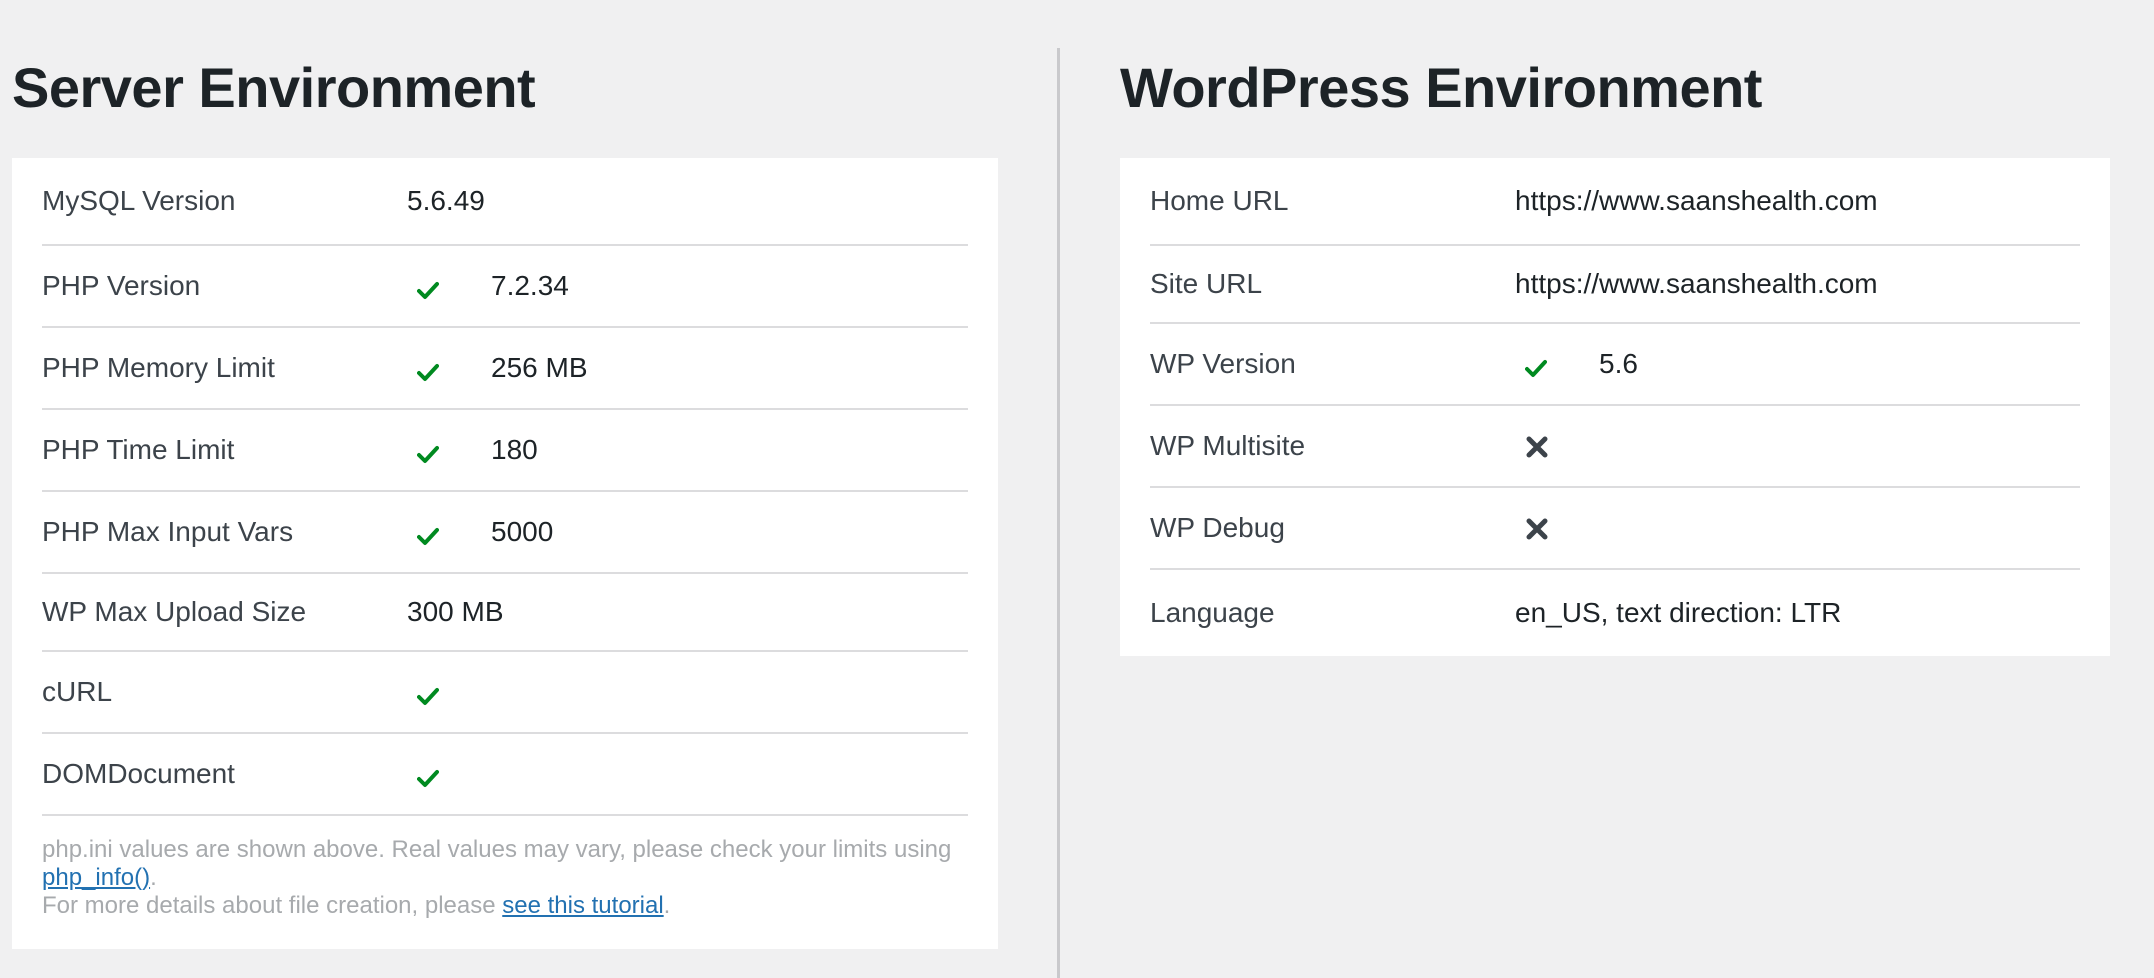 This screenshot has width=2154, height=978. Describe the element at coordinates (1228, 445) in the screenshot. I see `row-label: WP Multisite` at that location.